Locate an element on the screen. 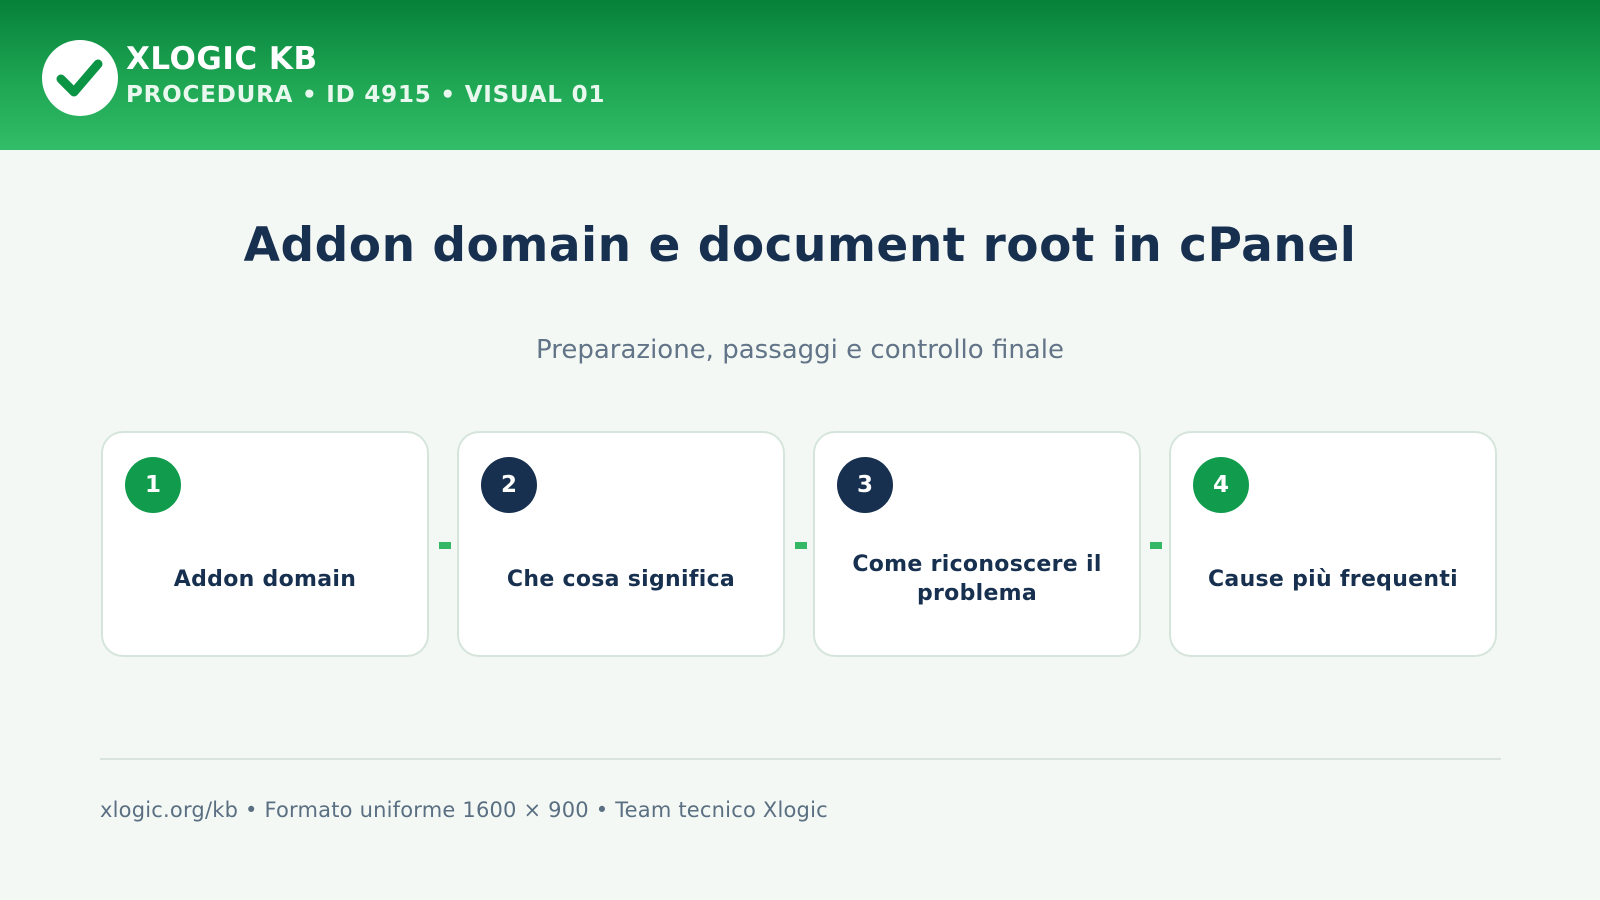 The image size is (1600, 900). step-label: Che cosa significa is located at coordinates (621, 579).